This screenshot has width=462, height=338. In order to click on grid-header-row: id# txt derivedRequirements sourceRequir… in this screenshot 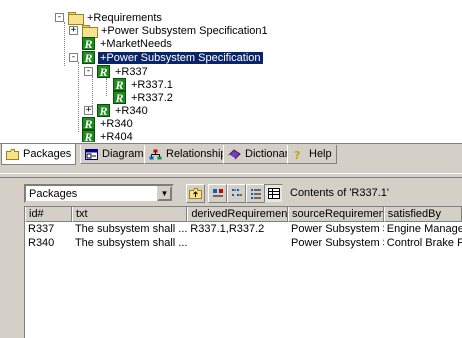, I will do `click(243, 214)`.